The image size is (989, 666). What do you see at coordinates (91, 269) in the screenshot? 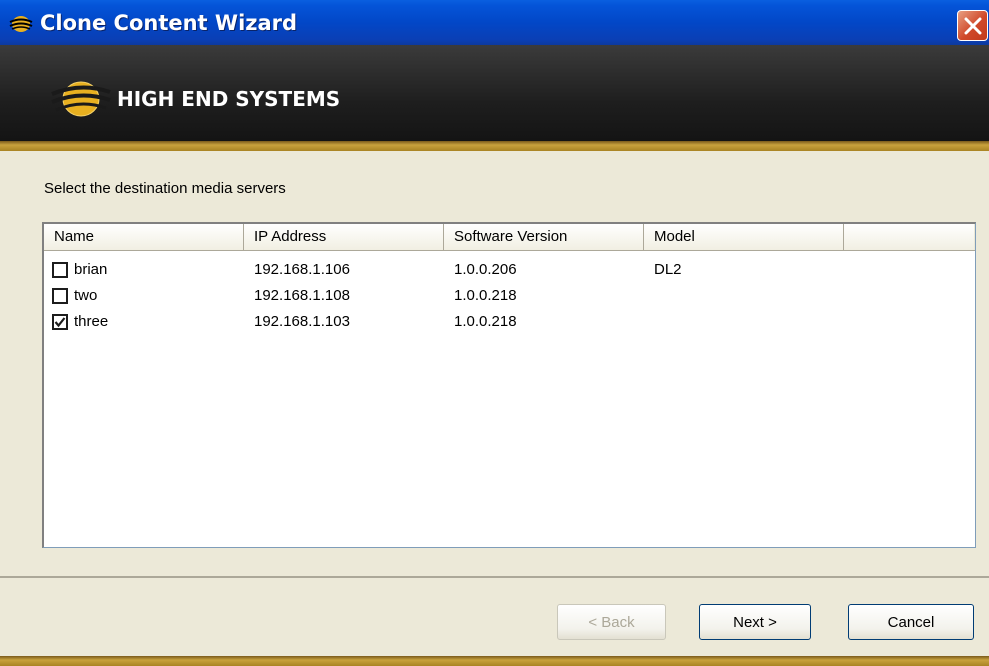
I see `server-name: brian` at bounding box center [91, 269].